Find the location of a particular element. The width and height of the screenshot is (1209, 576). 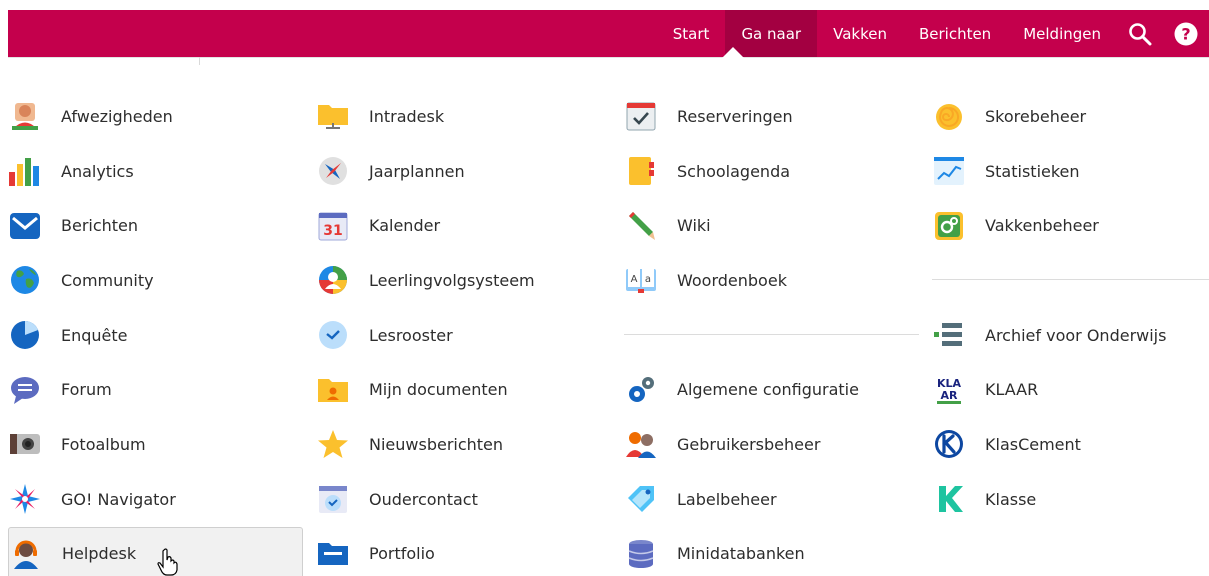

menu-item-fotoalbum: Fotoalbum is located at coordinates (155, 444).